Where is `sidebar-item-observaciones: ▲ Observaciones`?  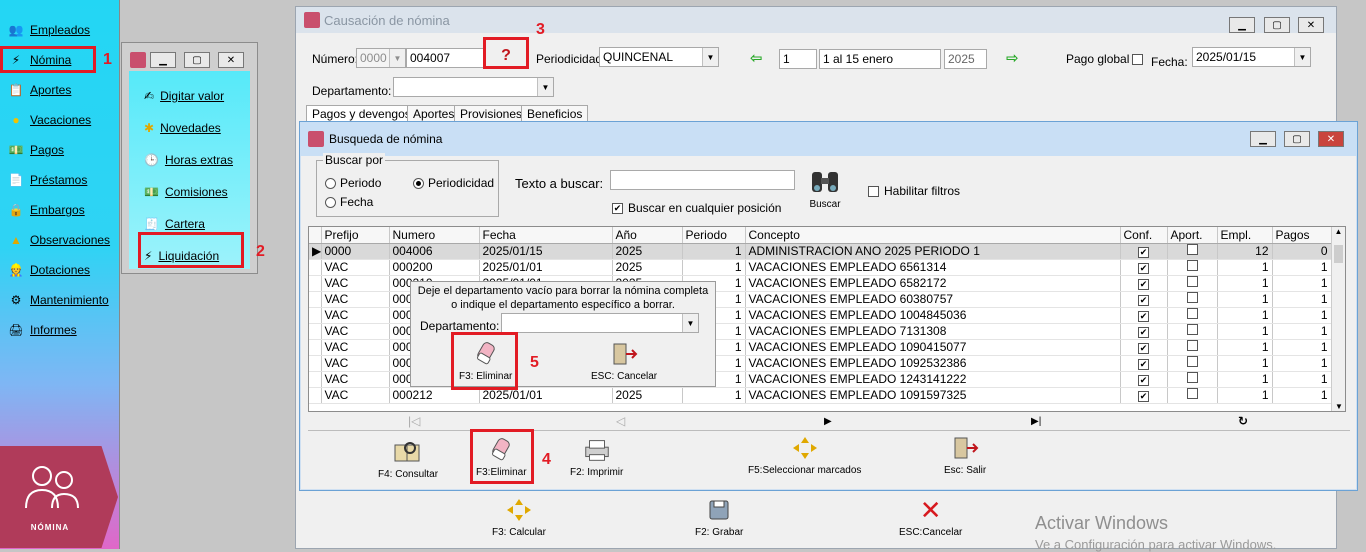
sidebar-item-observaciones: ▲ Observaciones is located at coordinates (59, 240).